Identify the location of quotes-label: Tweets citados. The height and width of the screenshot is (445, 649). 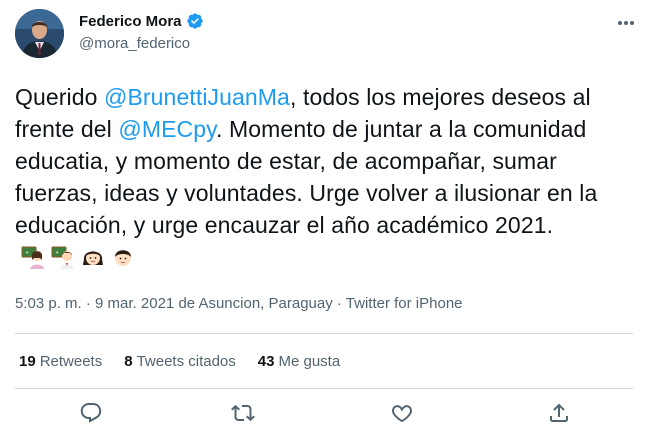
(186, 361).